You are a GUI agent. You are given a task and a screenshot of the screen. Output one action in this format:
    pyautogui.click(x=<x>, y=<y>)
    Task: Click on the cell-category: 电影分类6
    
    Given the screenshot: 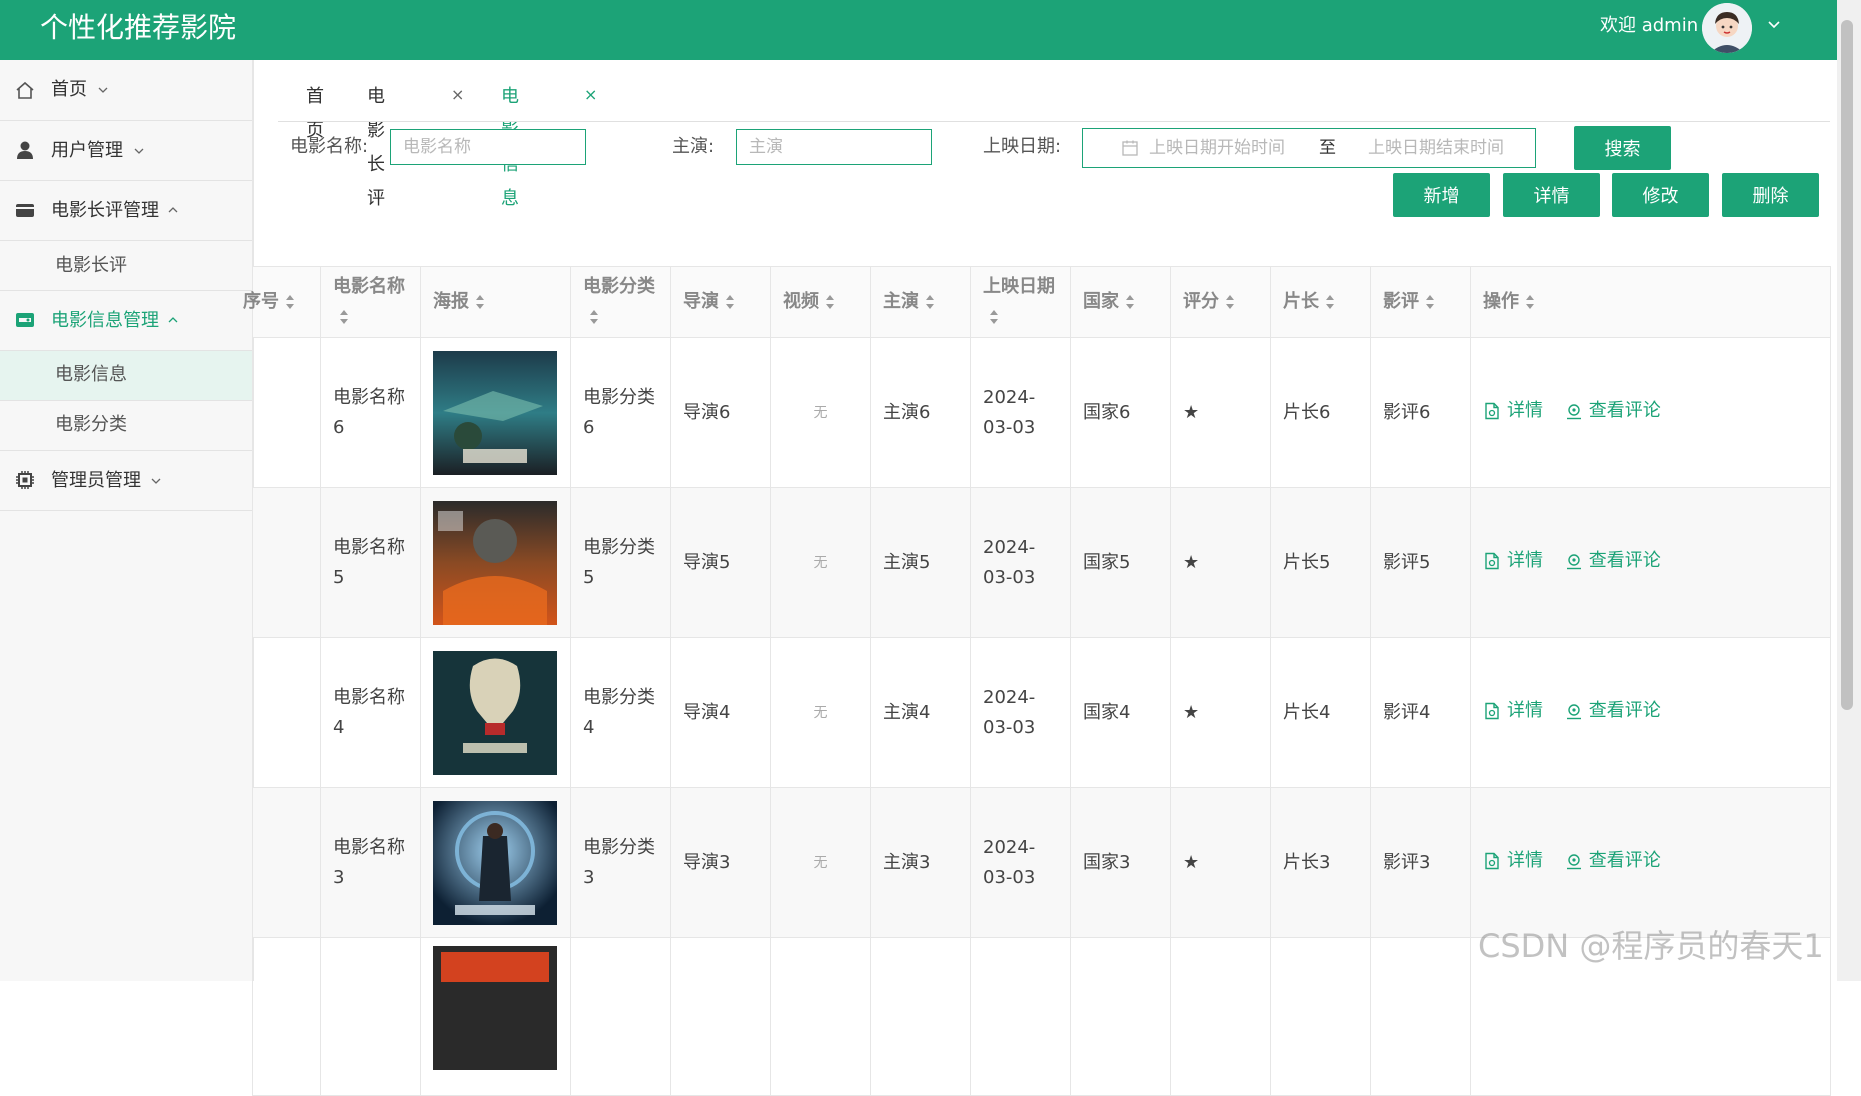 What is the action you would take?
    pyautogui.click(x=620, y=412)
    